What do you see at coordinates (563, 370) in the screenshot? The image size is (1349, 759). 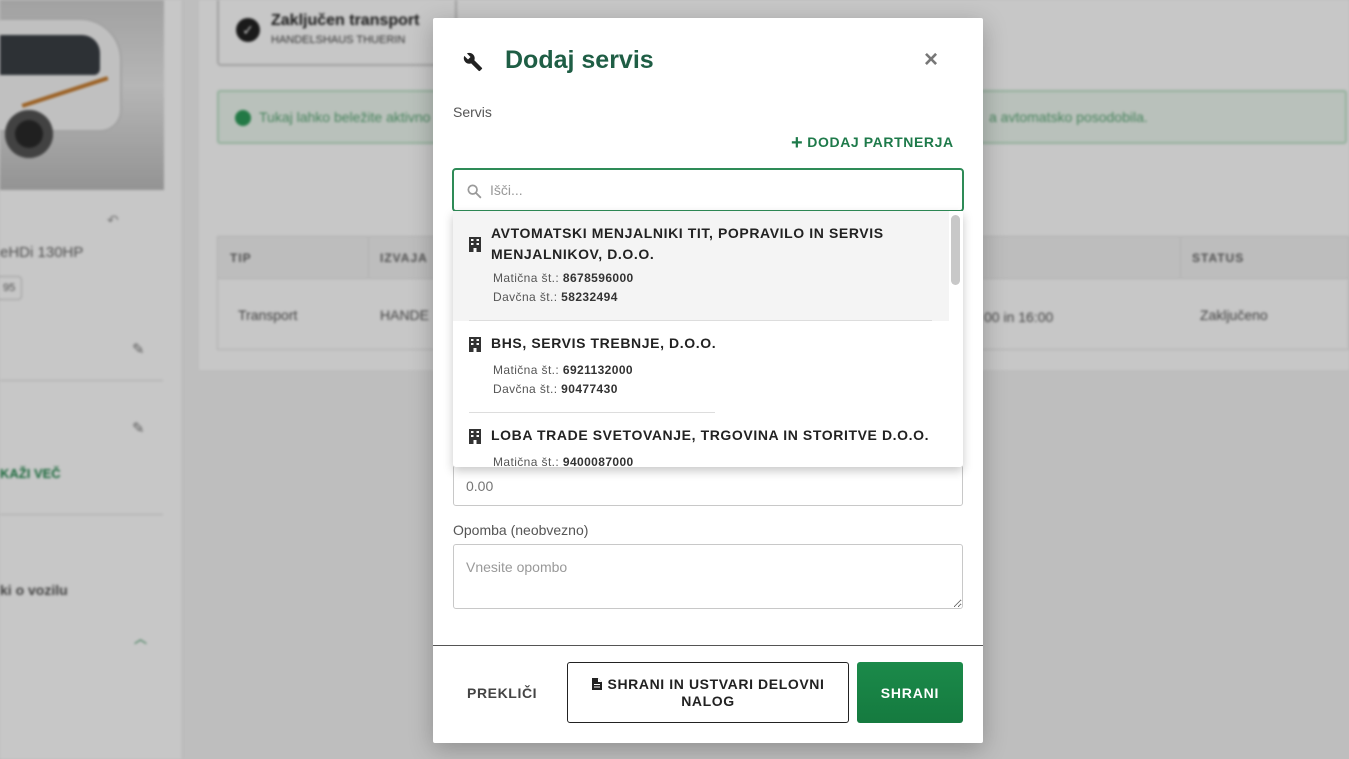 I see `partner-registration-number: Matična št.: 6921132000` at bounding box center [563, 370].